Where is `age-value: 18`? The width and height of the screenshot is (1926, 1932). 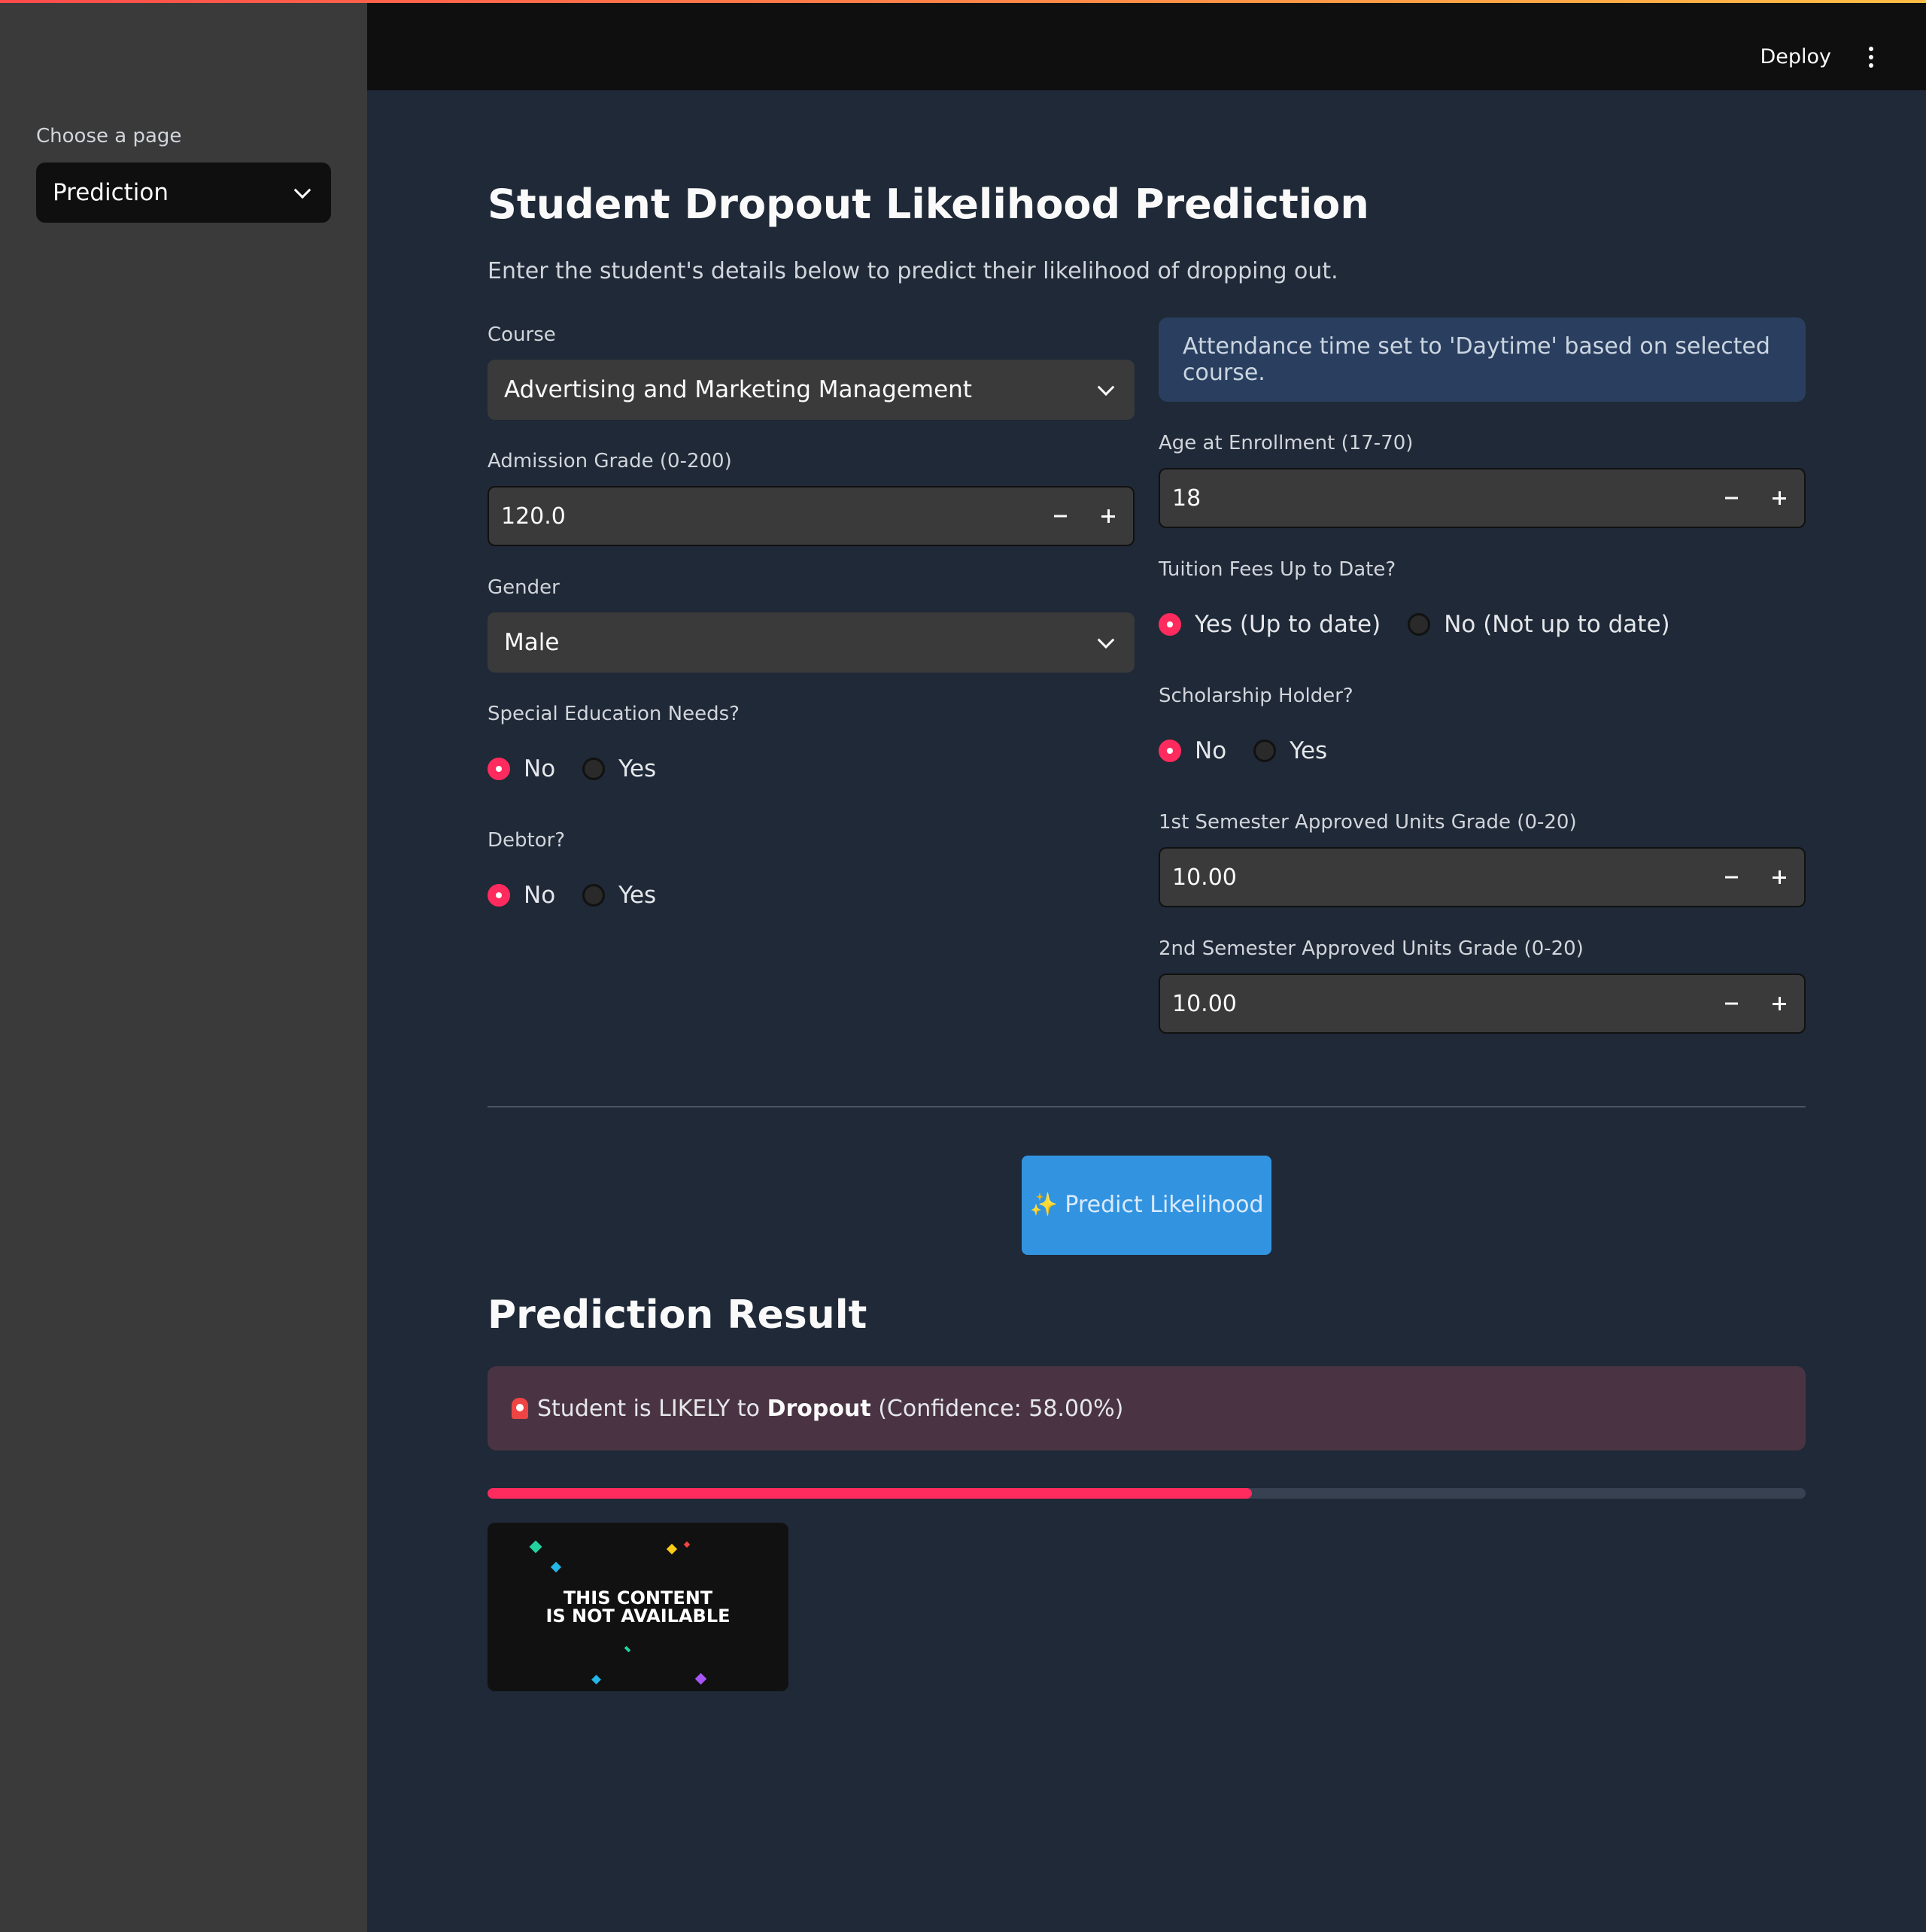
age-value: 18 is located at coordinates (1186, 498).